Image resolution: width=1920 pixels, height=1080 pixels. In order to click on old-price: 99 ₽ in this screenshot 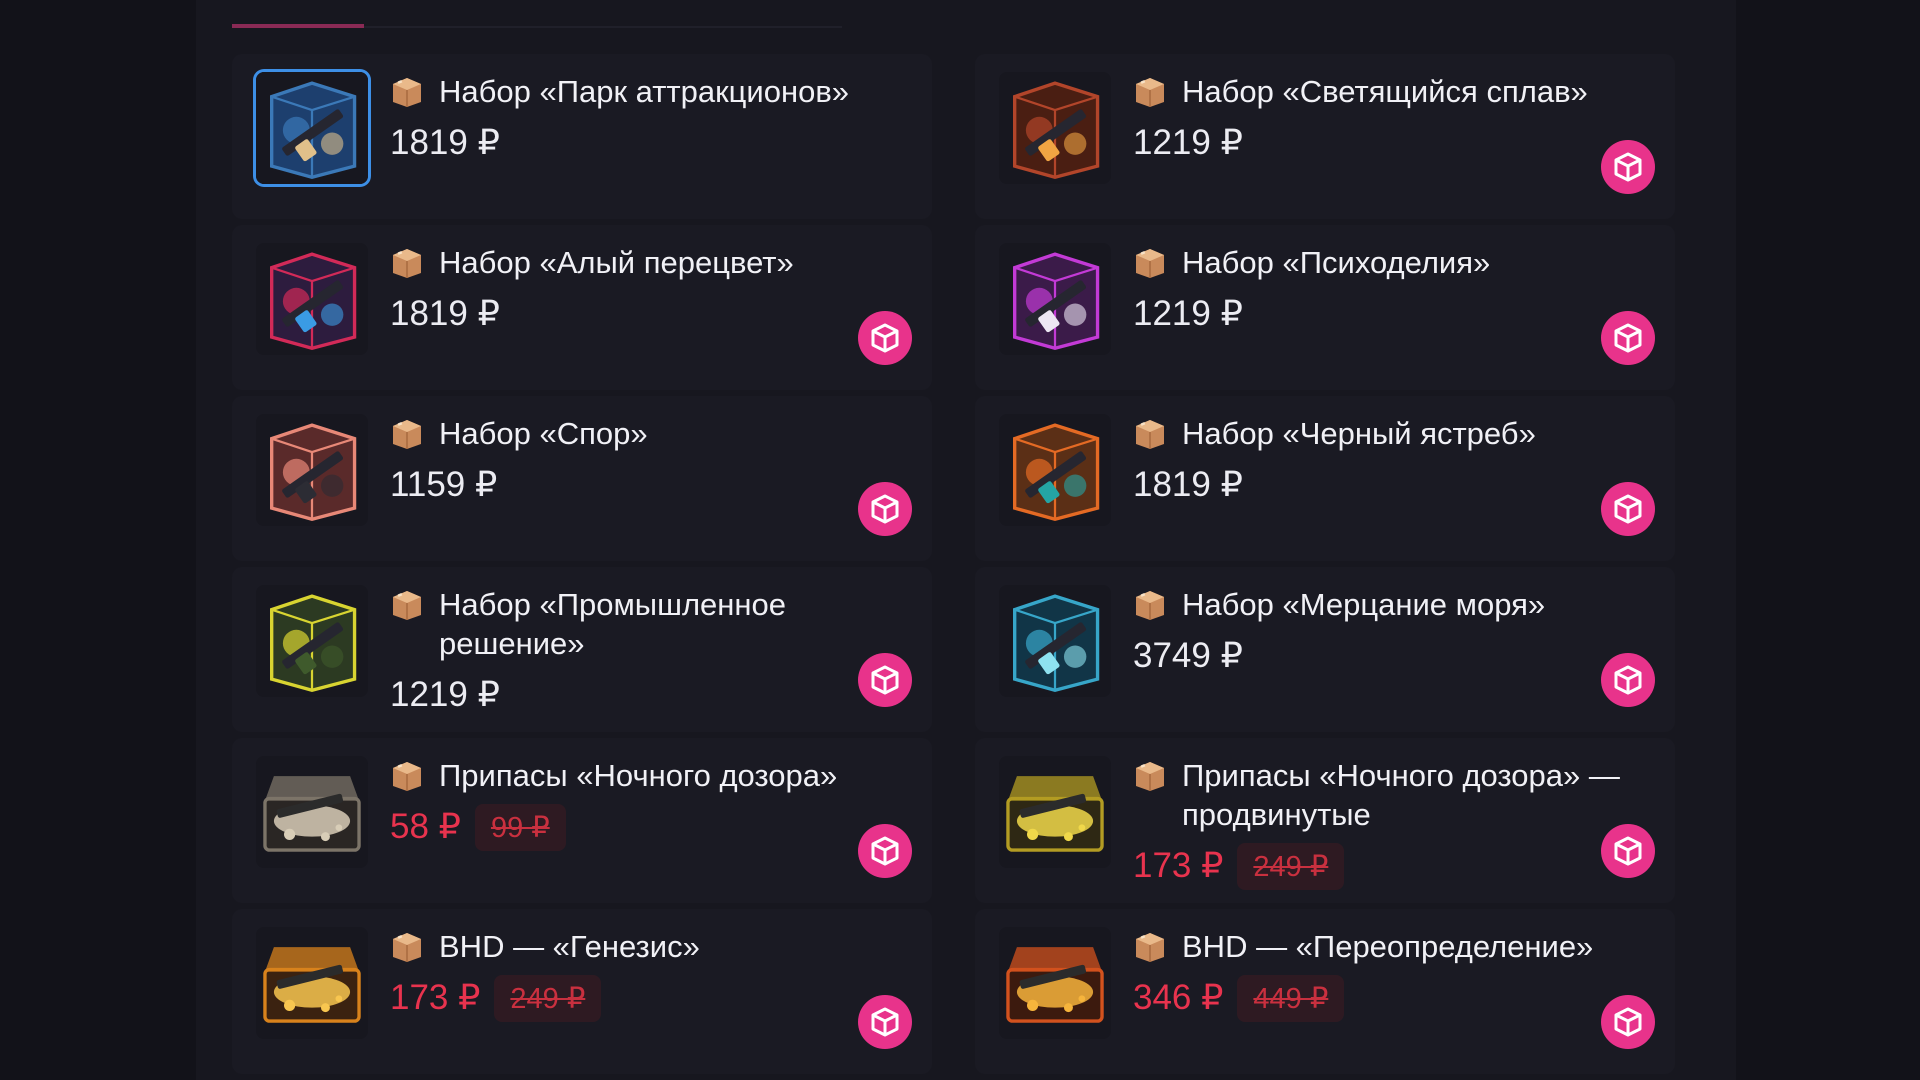, I will do `click(520, 827)`.